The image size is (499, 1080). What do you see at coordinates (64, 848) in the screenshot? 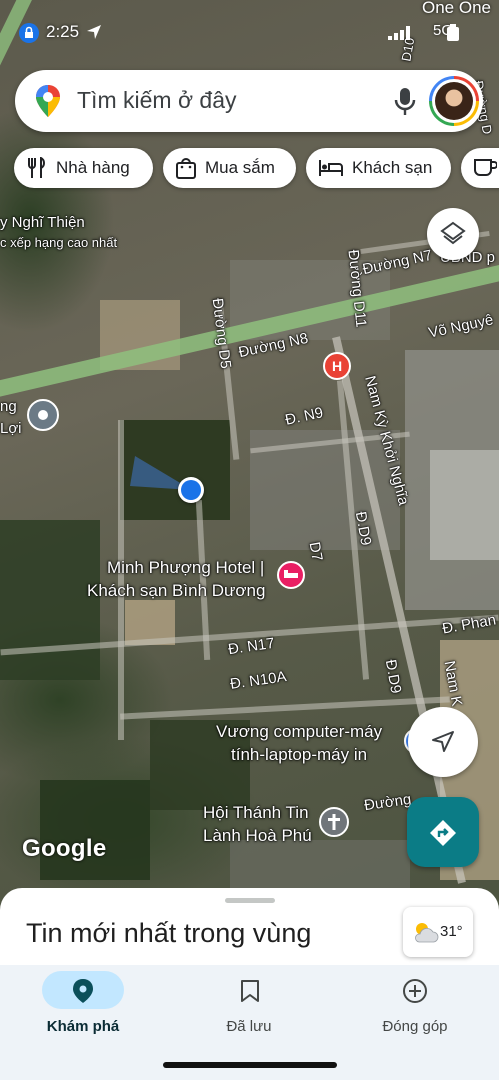
I see `google-attribution: Google` at bounding box center [64, 848].